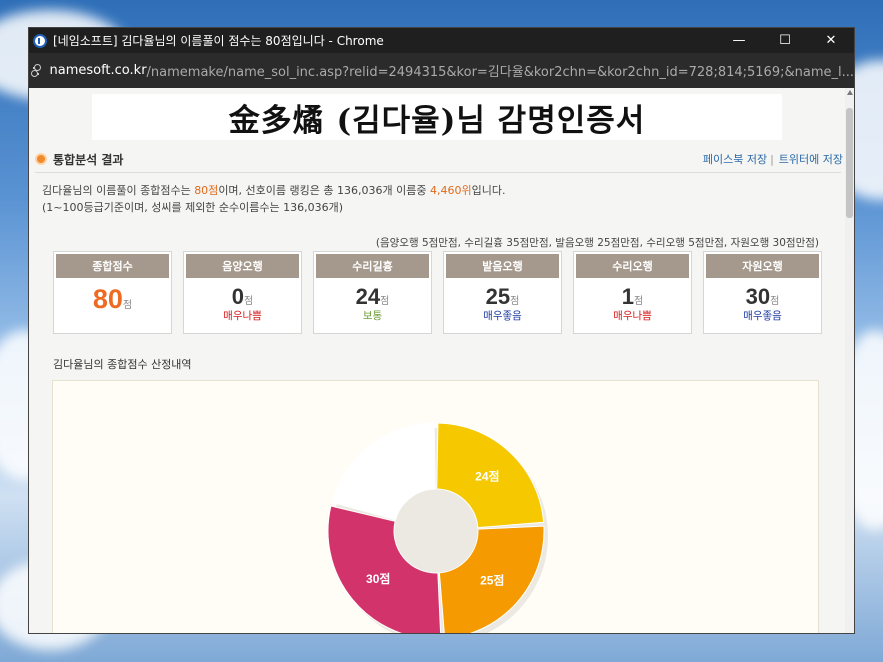 The width and height of the screenshot is (883, 662). I want to click on score-card: 발음오행 25점 매우좋음, so click(502, 292).